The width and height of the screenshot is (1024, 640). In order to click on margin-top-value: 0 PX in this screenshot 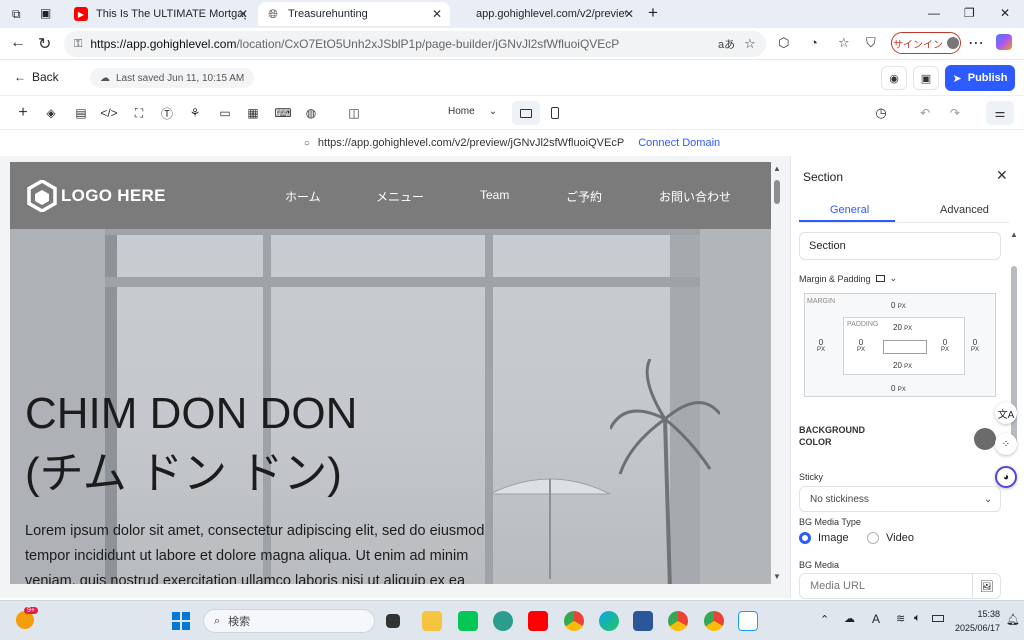, I will do `click(898, 305)`.